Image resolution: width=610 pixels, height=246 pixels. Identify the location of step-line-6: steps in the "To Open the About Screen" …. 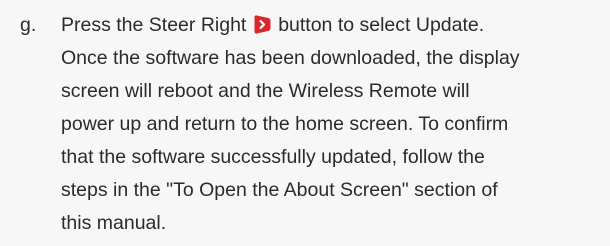
(279, 190).